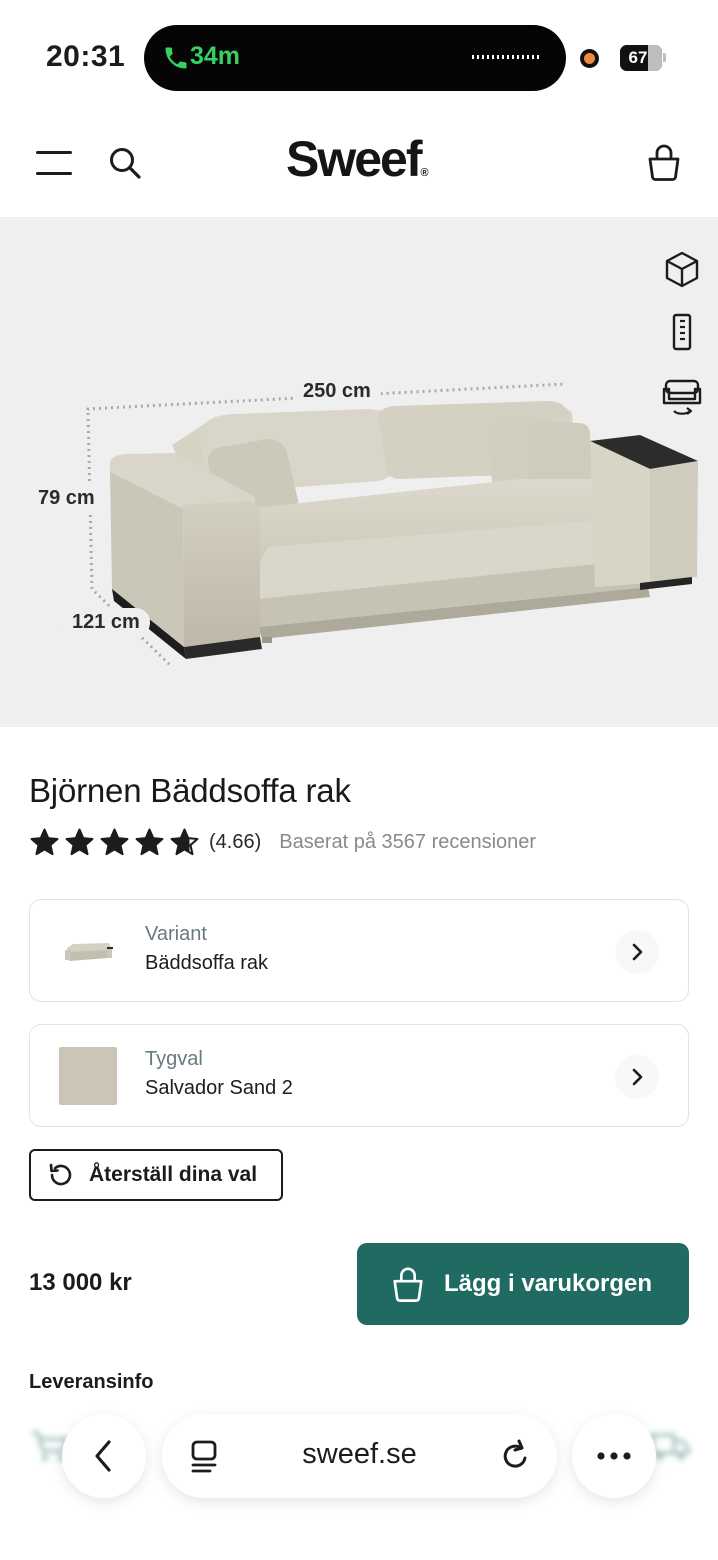 Image resolution: width=718 pixels, height=1560 pixels. I want to click on add-to-cart-button: Lägg i varukorgen, so click(523, 1284).